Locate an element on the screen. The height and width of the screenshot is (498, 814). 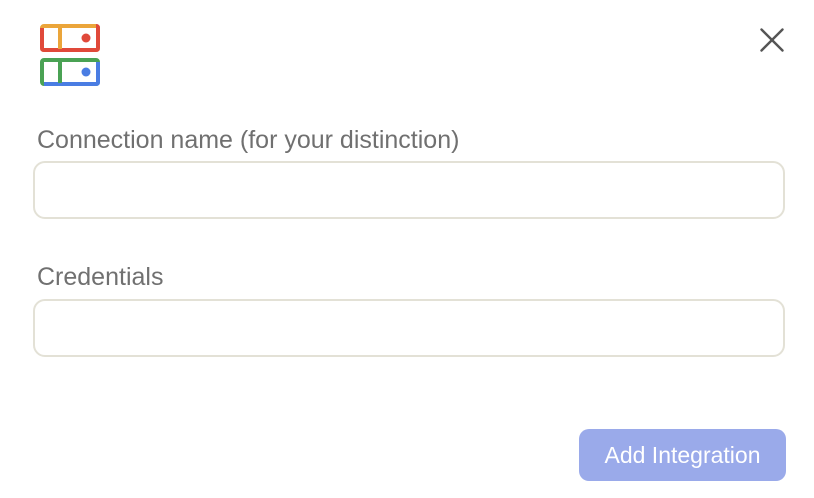
credentials-input is located at coordinates (409, 328).